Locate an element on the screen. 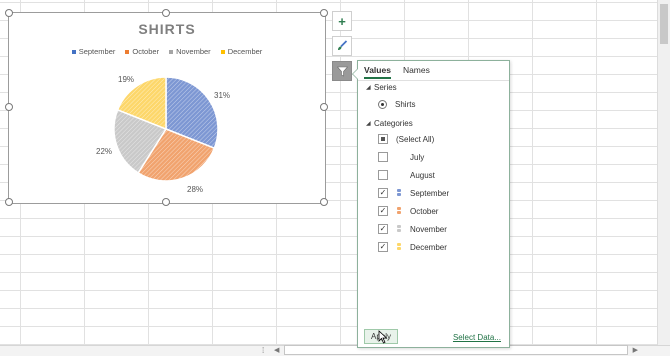 This screenshot has height=356, width=670. categories-heading: ◢ Categories is located at coordinates (389, 123).